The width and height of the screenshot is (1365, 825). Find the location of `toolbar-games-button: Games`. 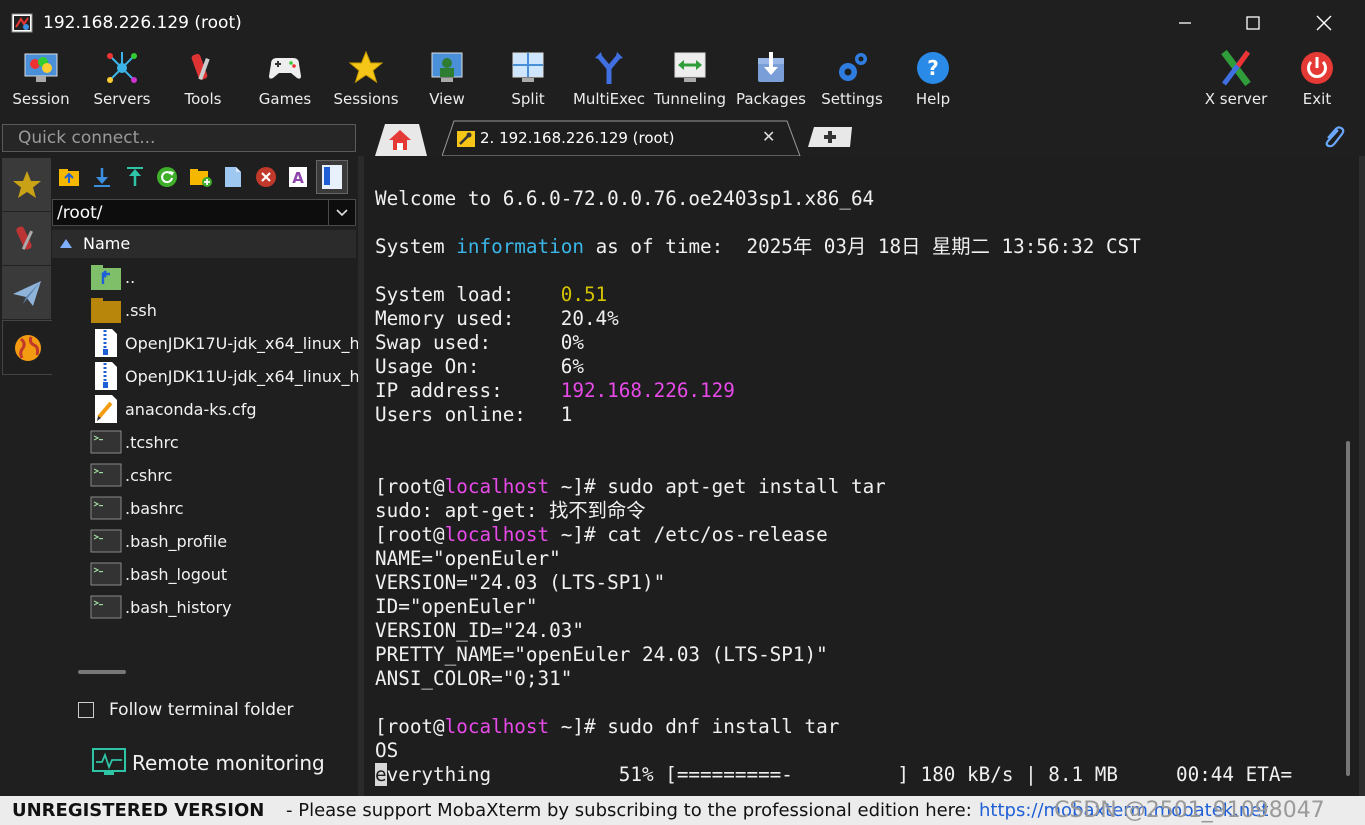

toolbar-games-button: Games is located at coordinates (285, 82).